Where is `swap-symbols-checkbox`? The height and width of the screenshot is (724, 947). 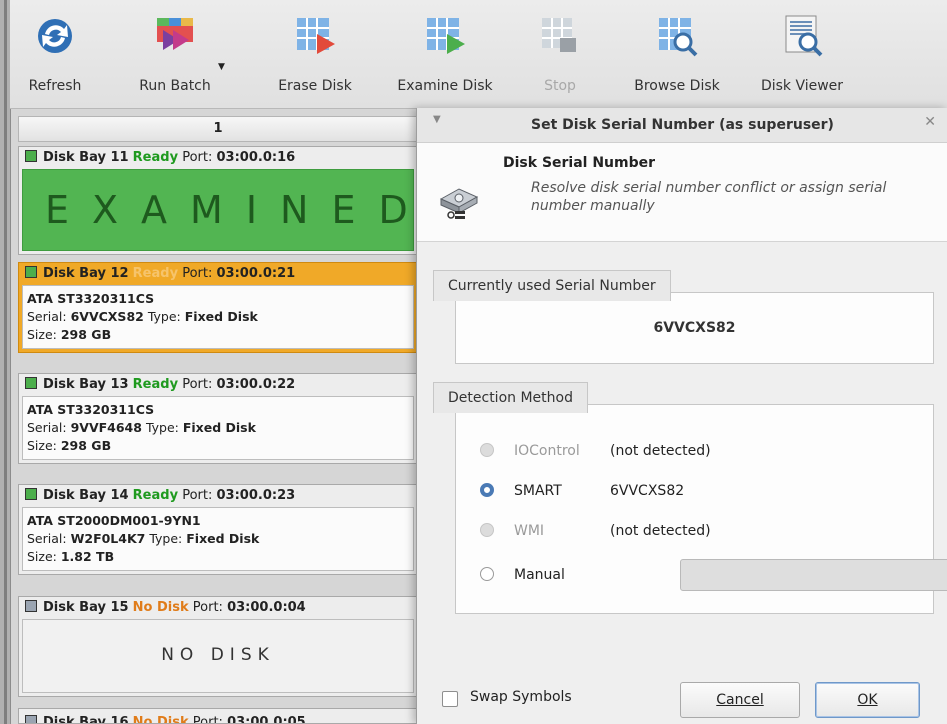
swap-symbols-checkbox is located at coordinates (450, 699).